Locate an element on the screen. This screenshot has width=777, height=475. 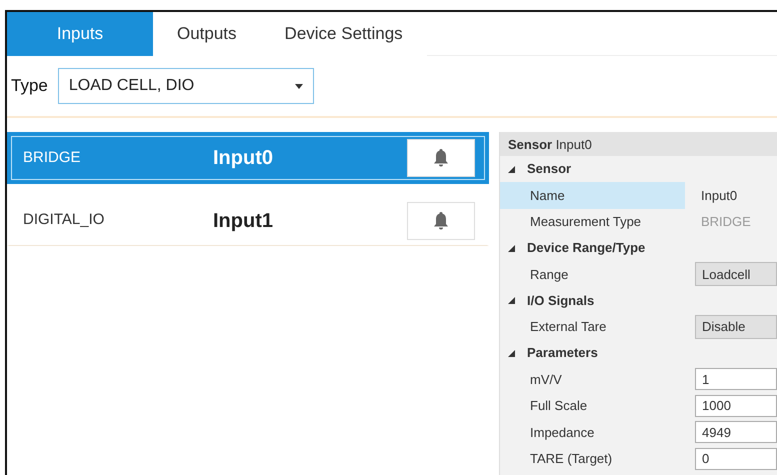
type-label: Type is located at coordinates (29, 86).